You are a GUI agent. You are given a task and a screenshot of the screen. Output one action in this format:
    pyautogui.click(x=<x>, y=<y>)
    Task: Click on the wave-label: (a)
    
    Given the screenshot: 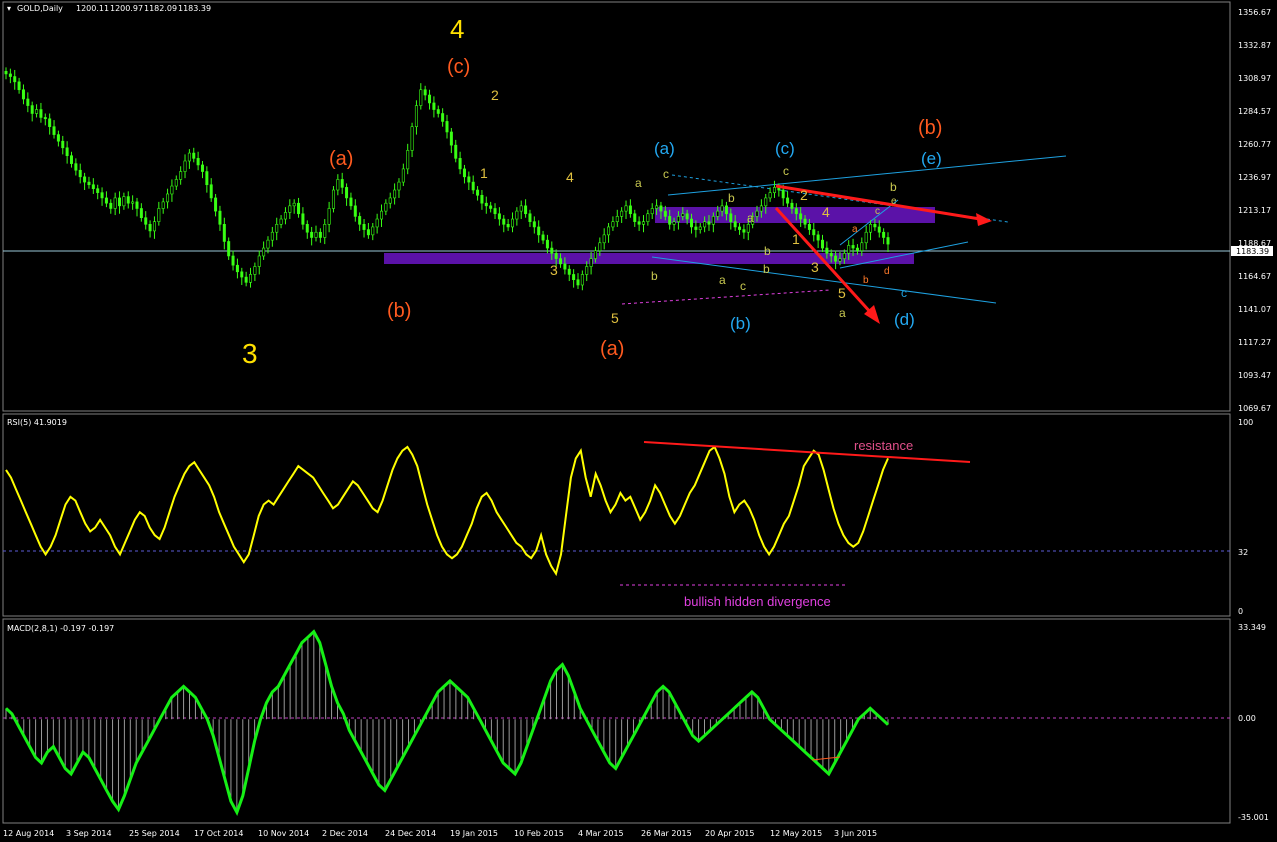 What is the action you would take?
    pyautogui.click(x=612, y=349)
    